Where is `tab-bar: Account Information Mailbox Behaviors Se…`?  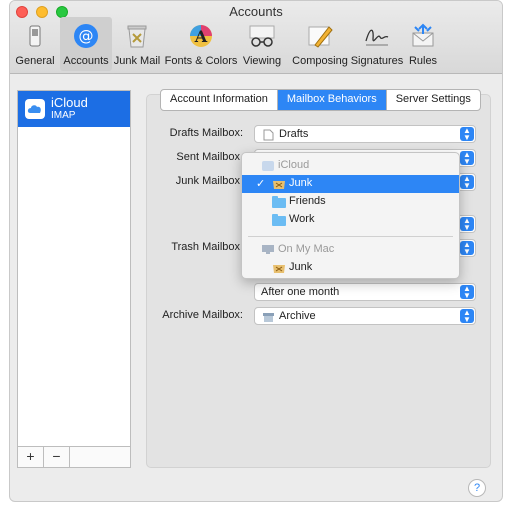
tab-bar: Account Information Mailbox Behaviors Se… is located at coordinates (320, 100).